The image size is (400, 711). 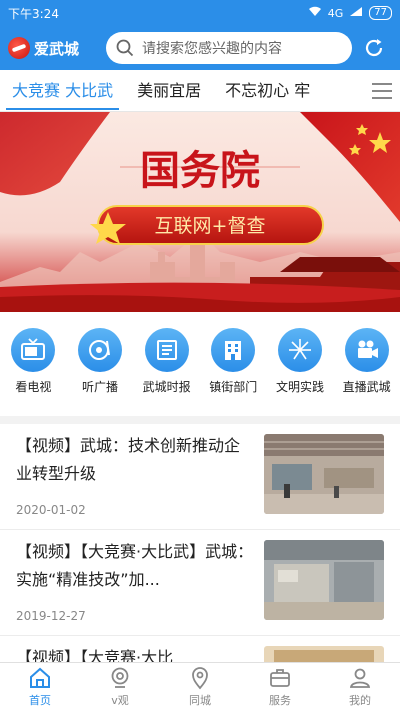 What do you see at coordinates (125, 48) in the screenshot?
I see `search-icon` at bounding box center [125, 48].